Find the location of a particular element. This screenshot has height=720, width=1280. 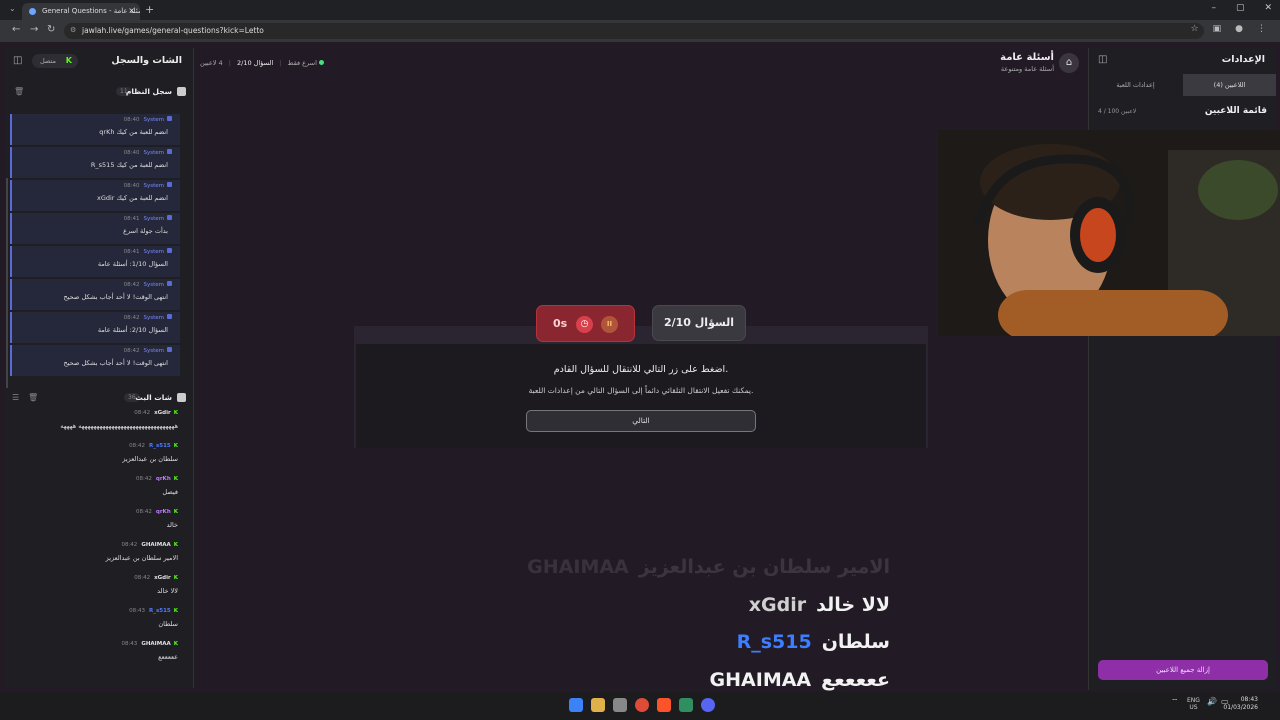

clock: 08:43 01/03/2026 is located at coordinates (1240, 704).